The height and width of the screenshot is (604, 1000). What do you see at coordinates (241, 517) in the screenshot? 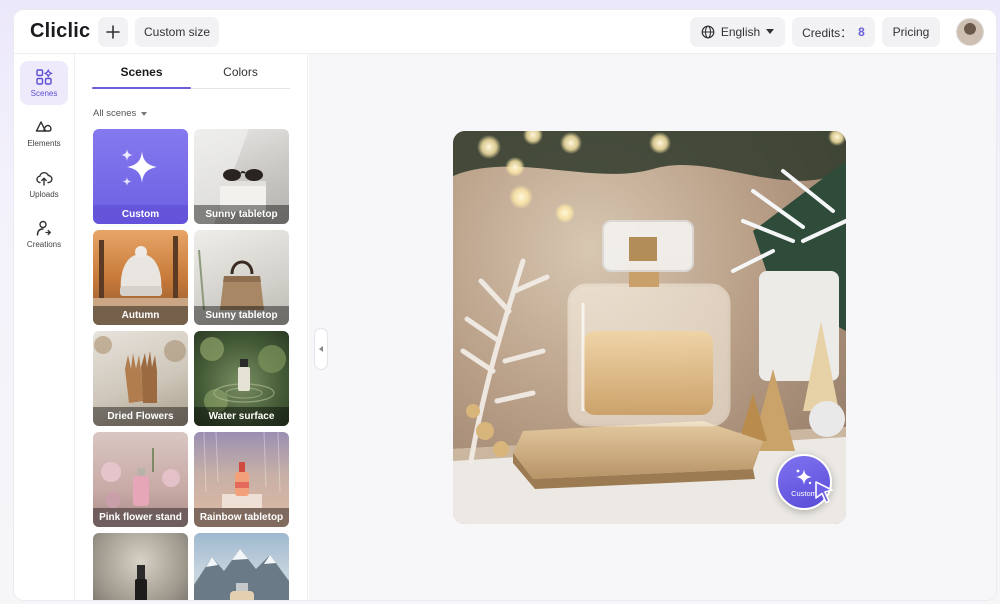
I see `tile-label: Rainbow tabletop` at bounding box center [241, 517].